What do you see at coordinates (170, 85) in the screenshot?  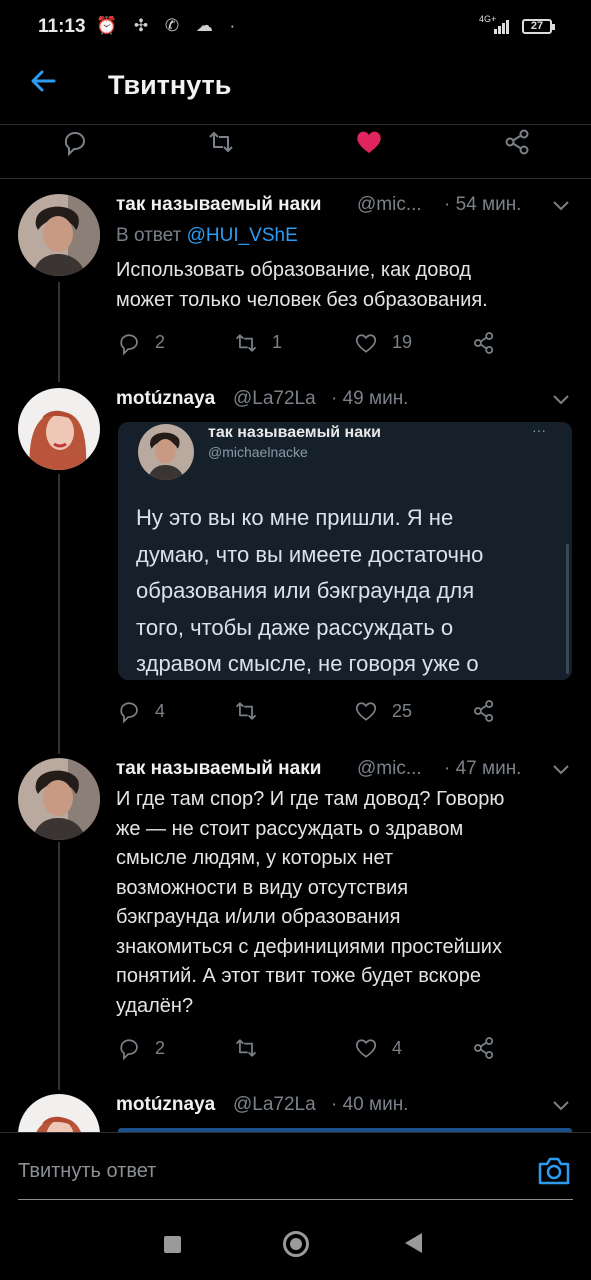 I see `page-title: Твитнуть` at bounding box center [170, 85].